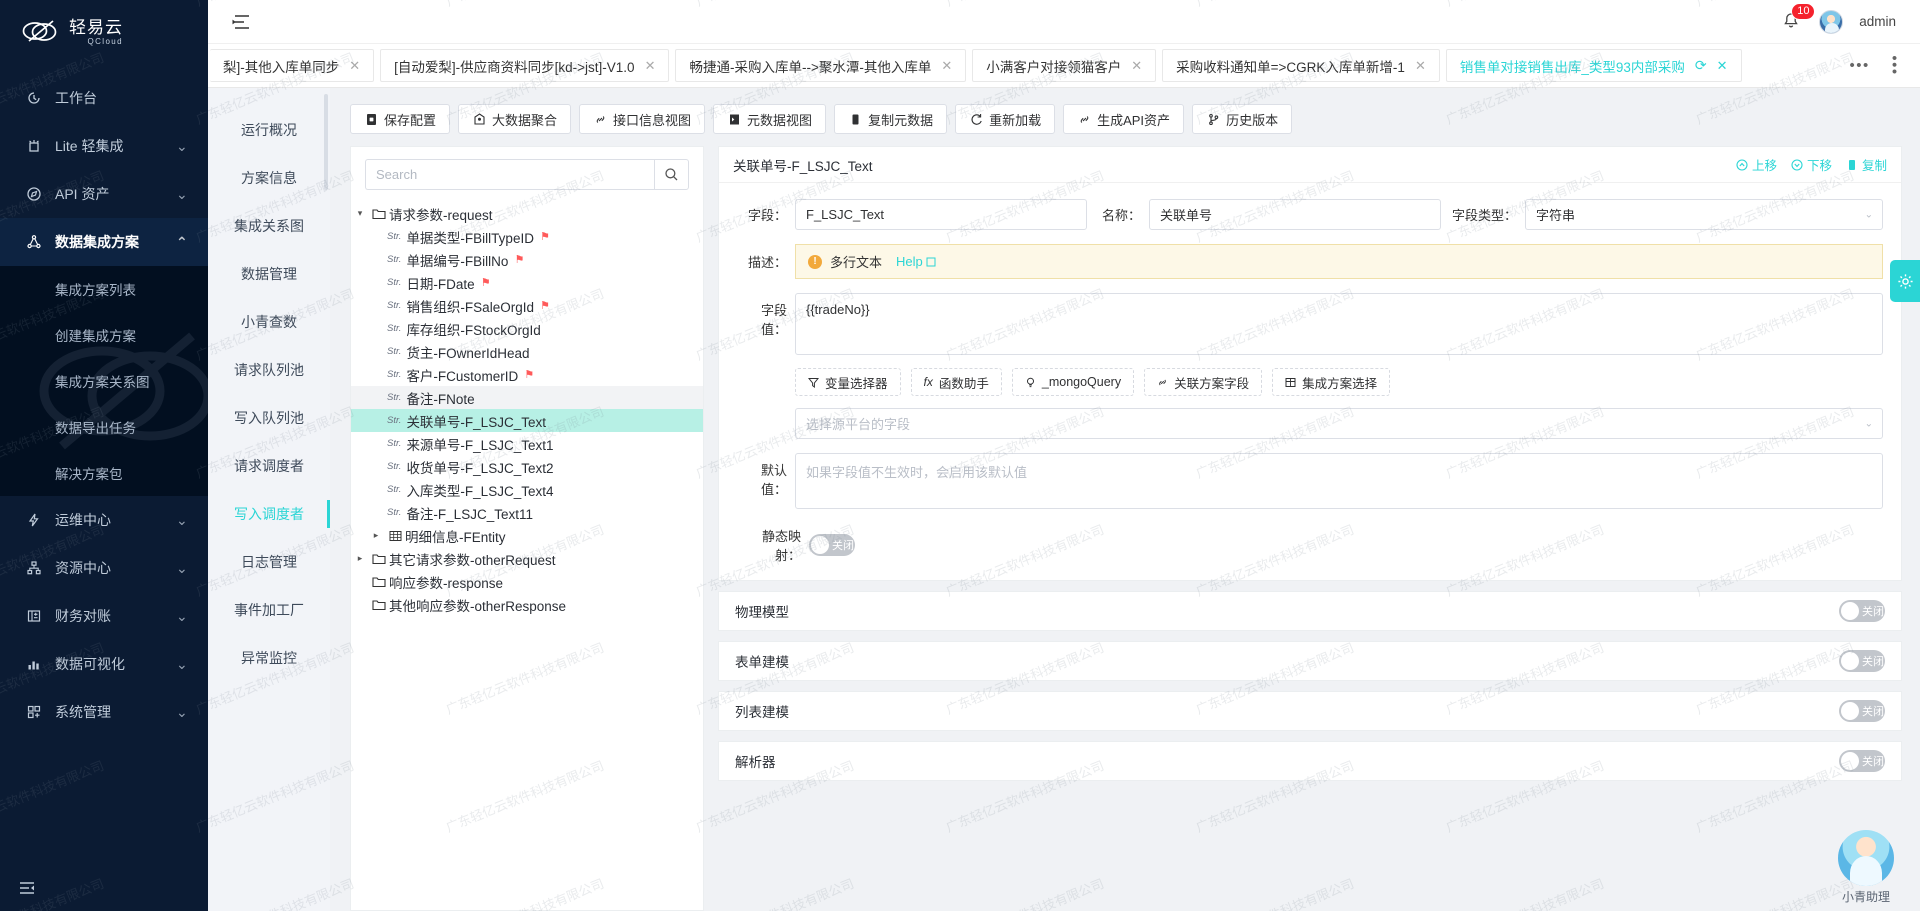  Describe the element at coordinates (104, 146) in the screenshot. I see `sidebar-item-lite: Lite 轻集成 ⌄` at that location.